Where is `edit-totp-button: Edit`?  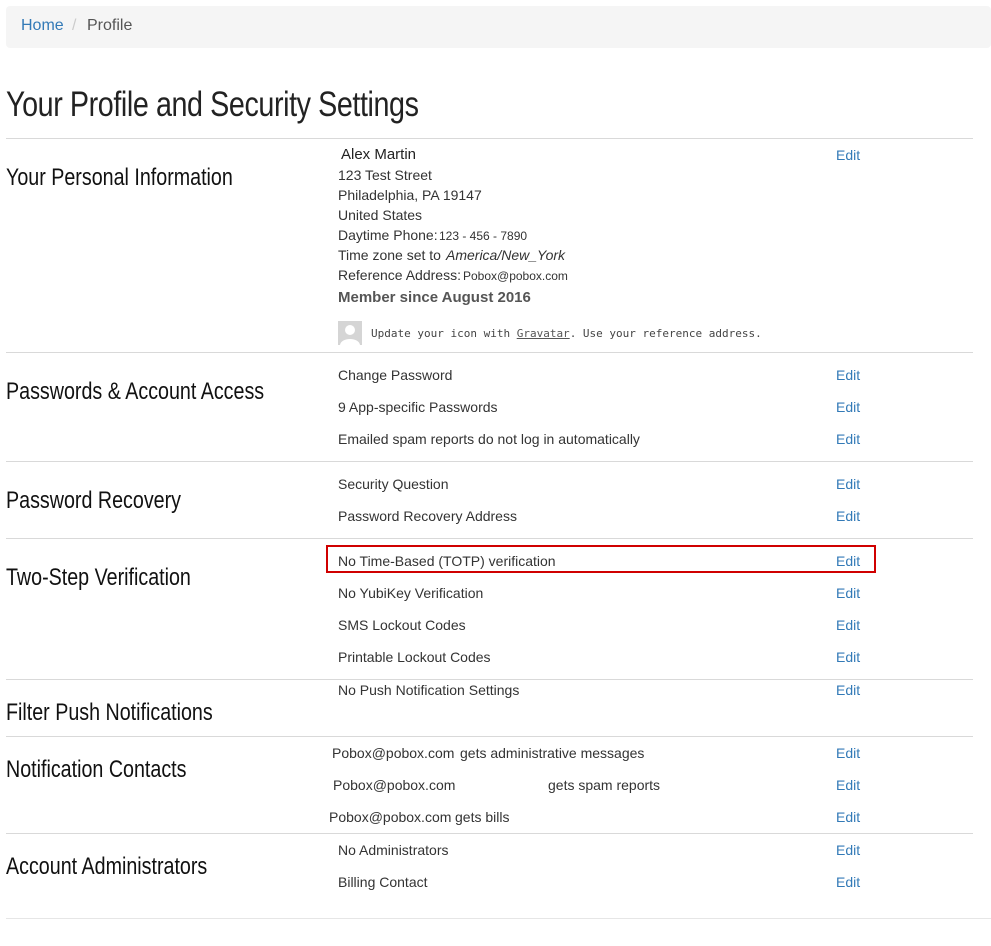 edit-totp-button: Edit is located at coordinates (848, 561).